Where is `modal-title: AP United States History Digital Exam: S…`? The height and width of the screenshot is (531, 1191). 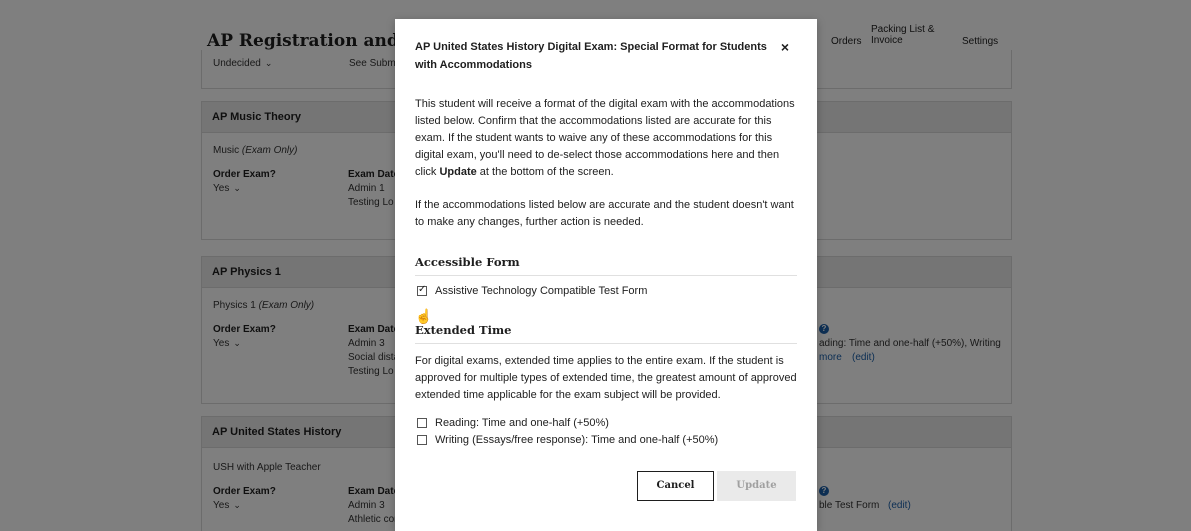 modal-title: AP United States History Digital Exam: S… is located at coordinates (591, 56).